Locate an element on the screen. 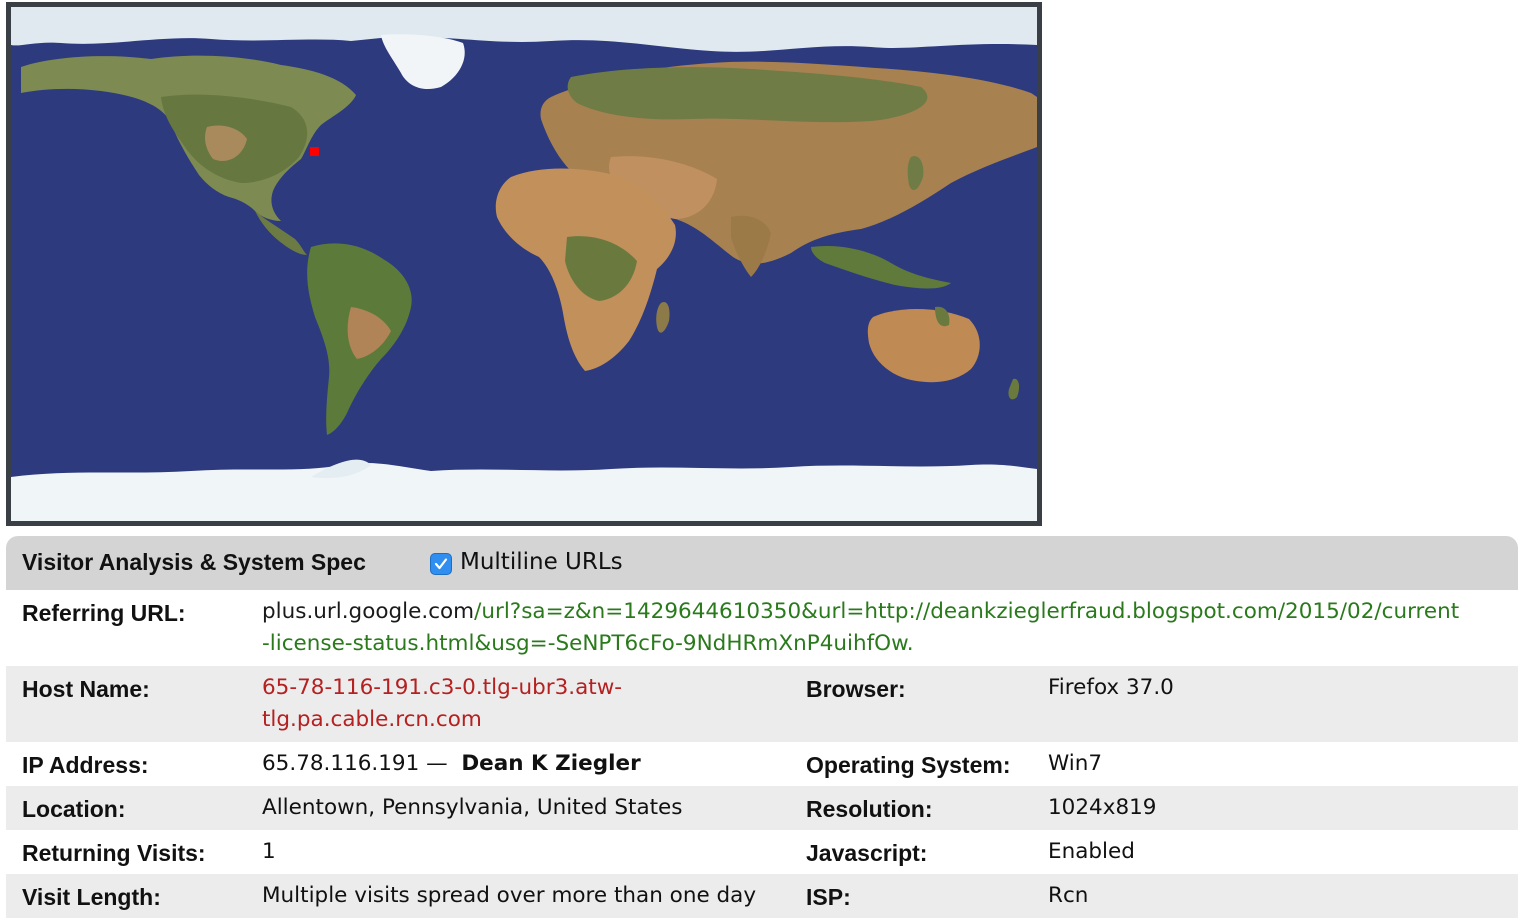 This screenshot has width=1522, height=920. javascript-value: Enabled is located at coordinates (1091, 851).